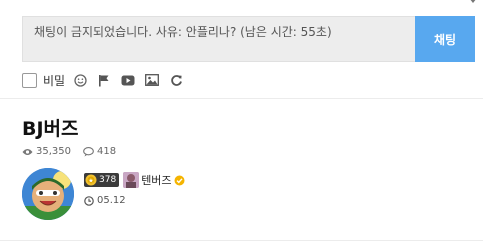 The image size is (483, 246). I want to click on level-badge: ★ 378, so click(102, 180).